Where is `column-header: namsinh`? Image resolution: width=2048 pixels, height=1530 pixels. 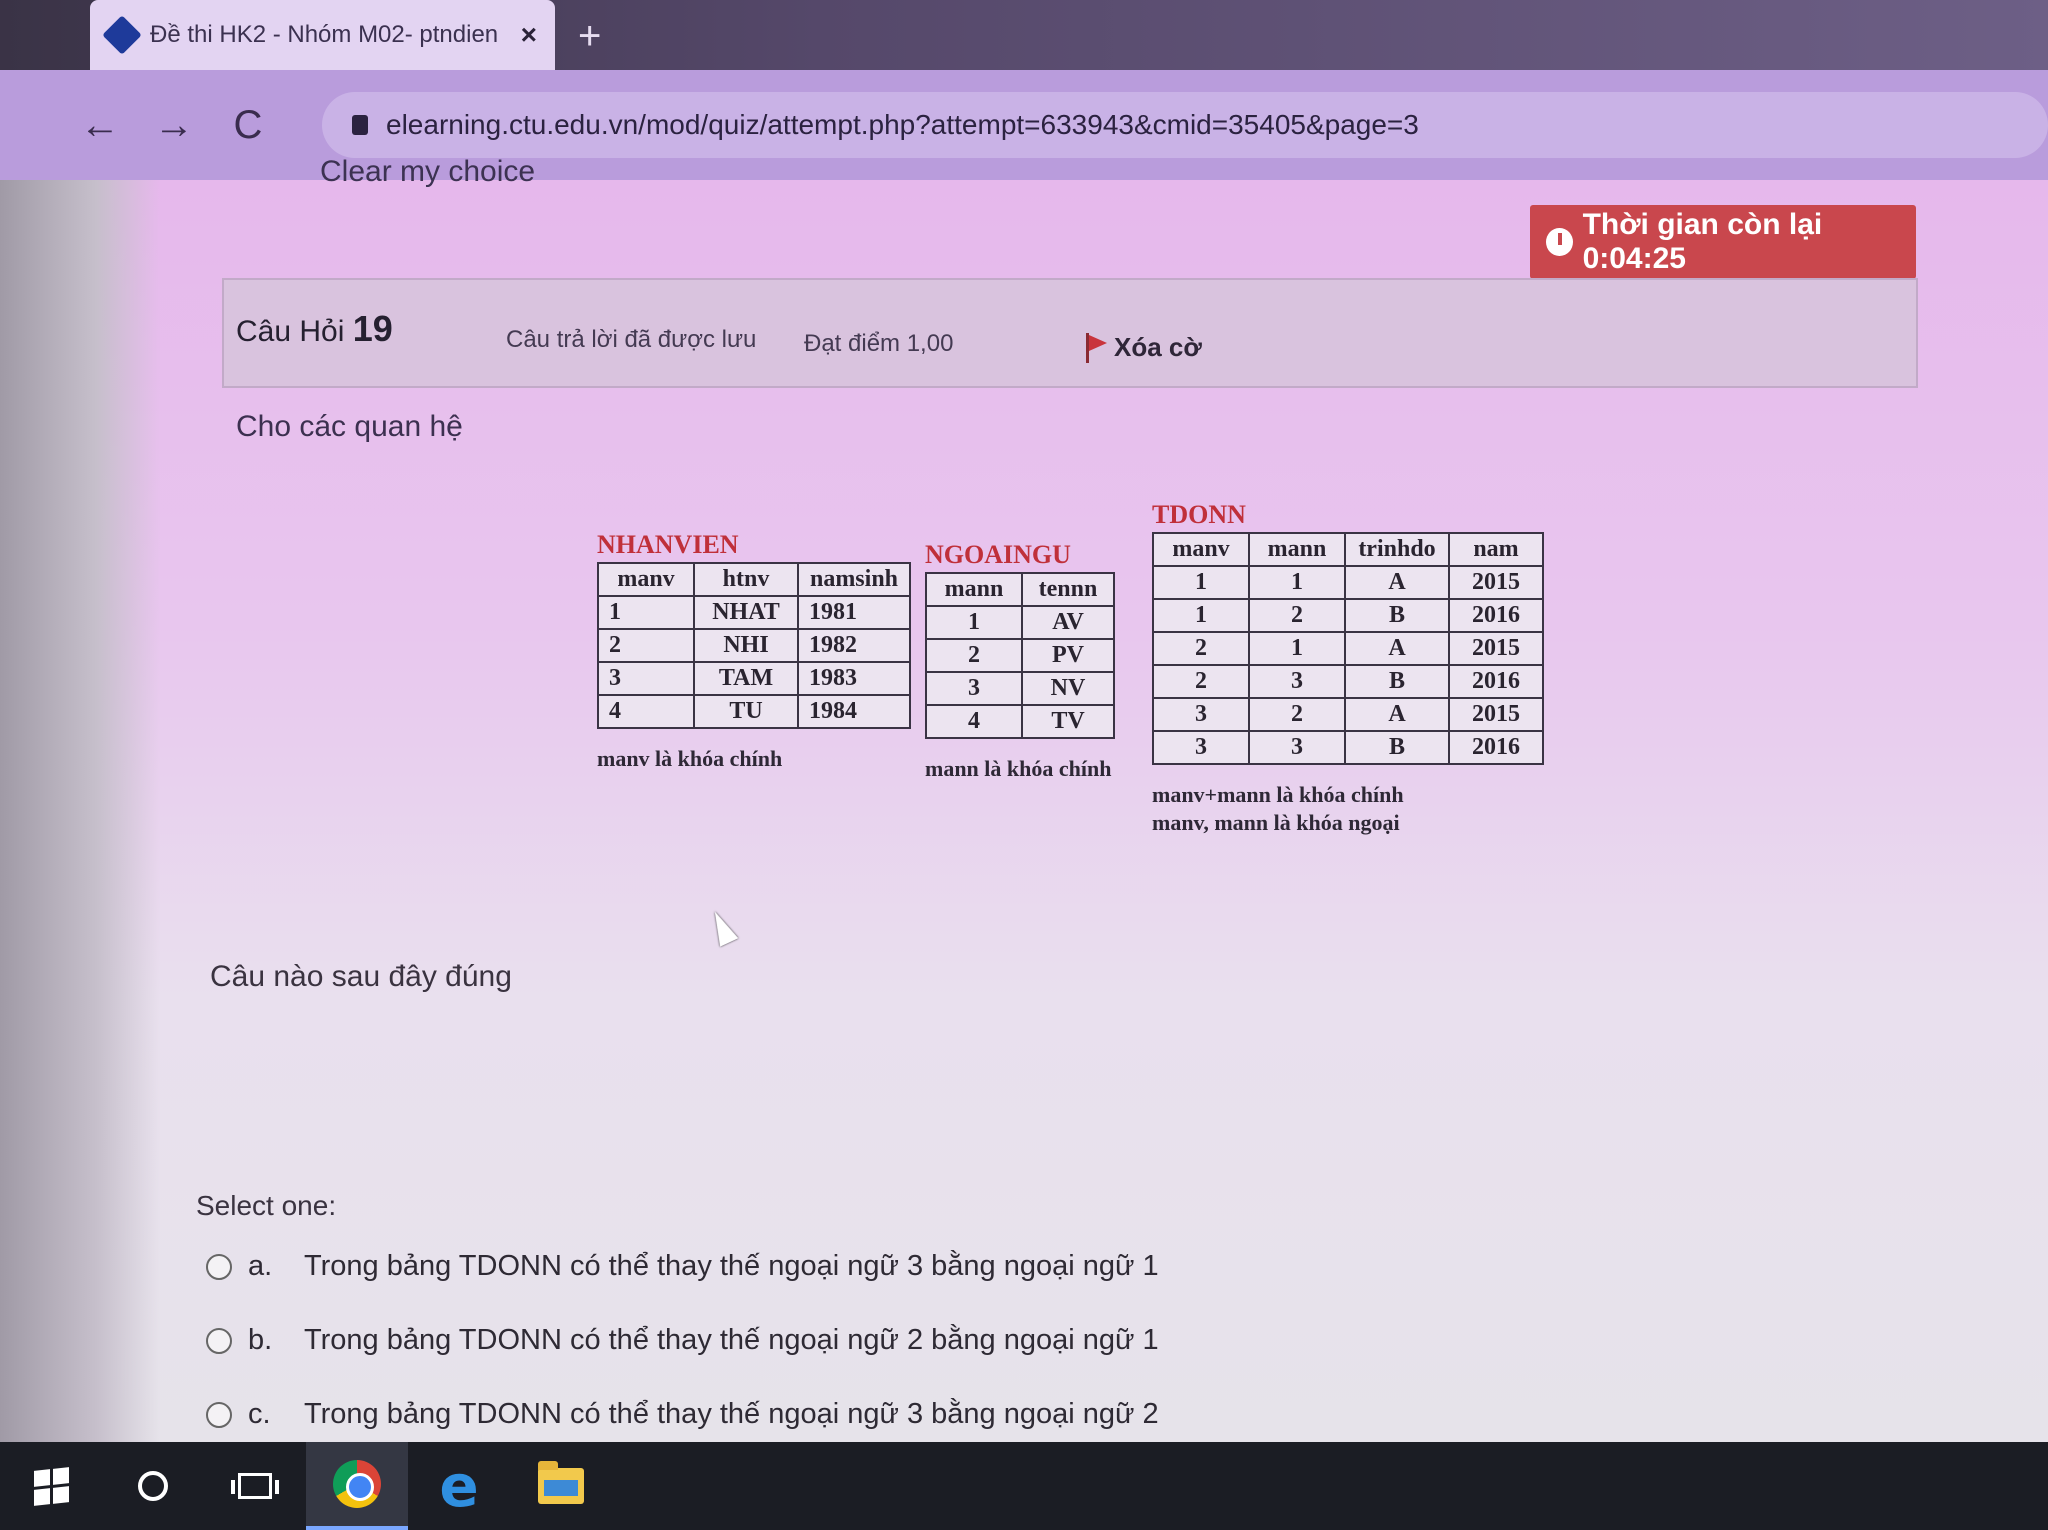
column-header: namsinh is located at coordinates (854, 579).